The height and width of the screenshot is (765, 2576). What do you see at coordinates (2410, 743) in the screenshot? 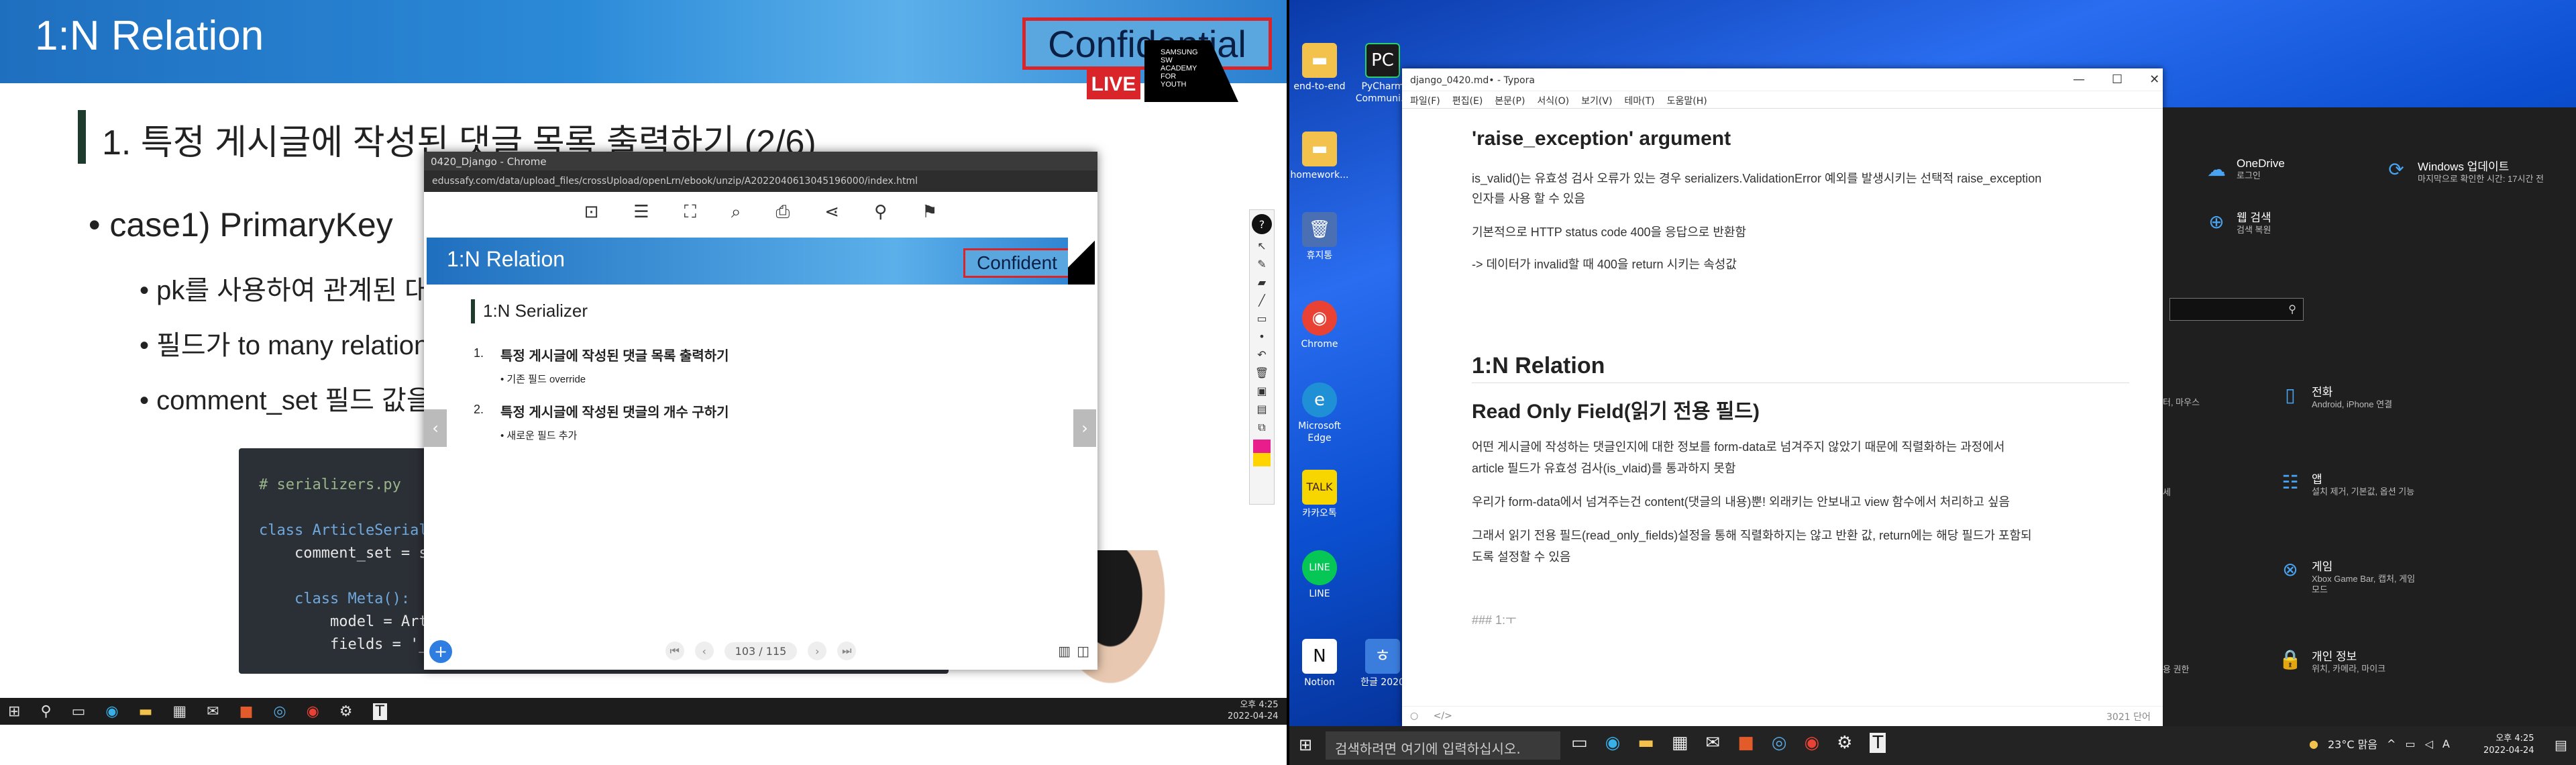
I see `network-icon: ▭` at bounding box center [2410, 743].